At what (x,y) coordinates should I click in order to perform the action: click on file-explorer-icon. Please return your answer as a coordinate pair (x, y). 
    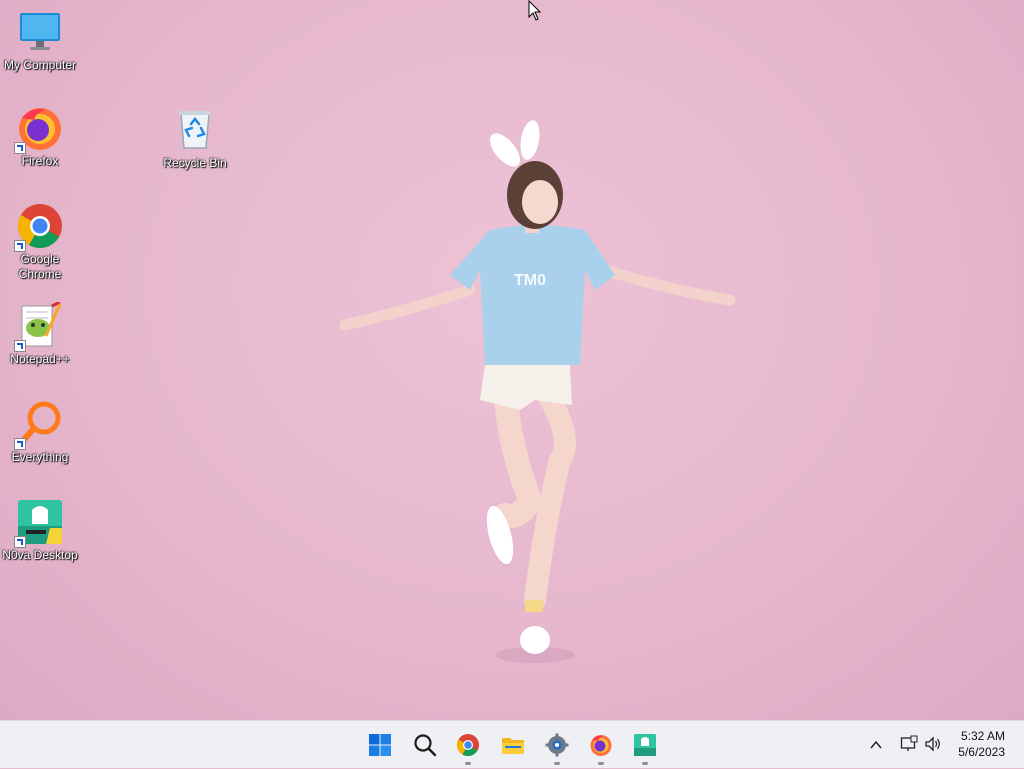
    Looking at the image, I should click on (513, 746).